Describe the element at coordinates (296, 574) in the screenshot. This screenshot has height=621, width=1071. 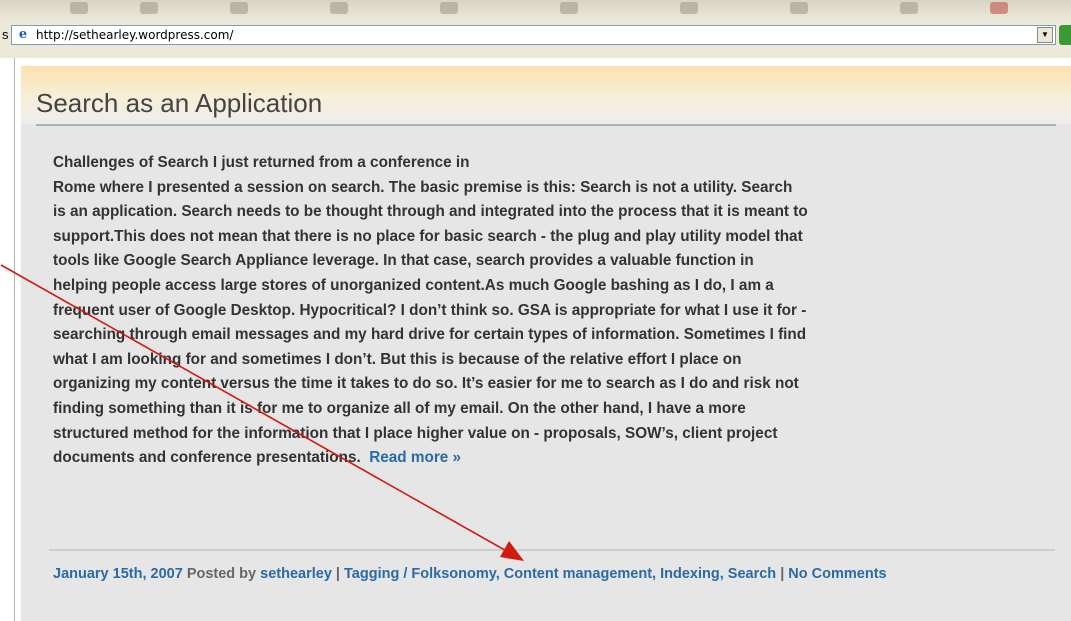
I see `author-link: sethearley` at that location.